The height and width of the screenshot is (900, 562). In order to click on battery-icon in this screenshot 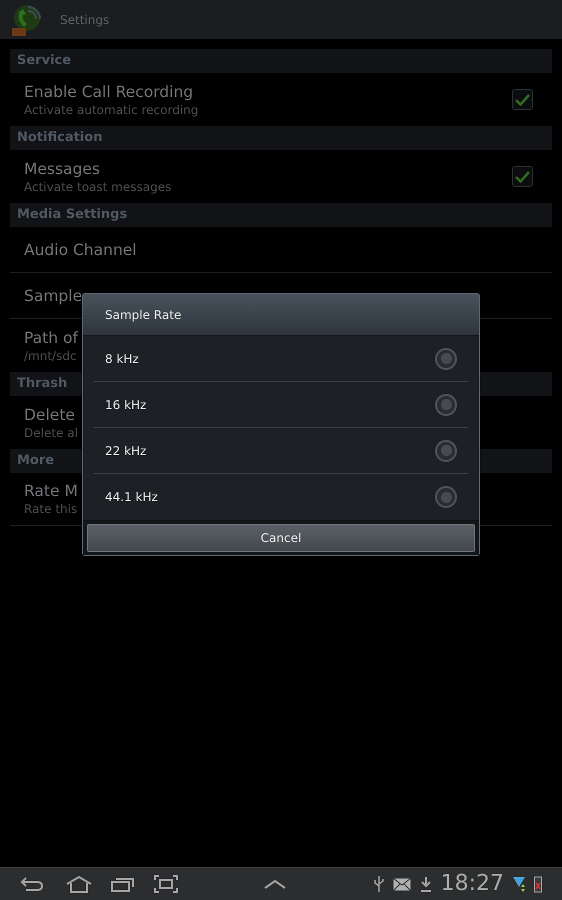, I will do `click(538, 884)`.